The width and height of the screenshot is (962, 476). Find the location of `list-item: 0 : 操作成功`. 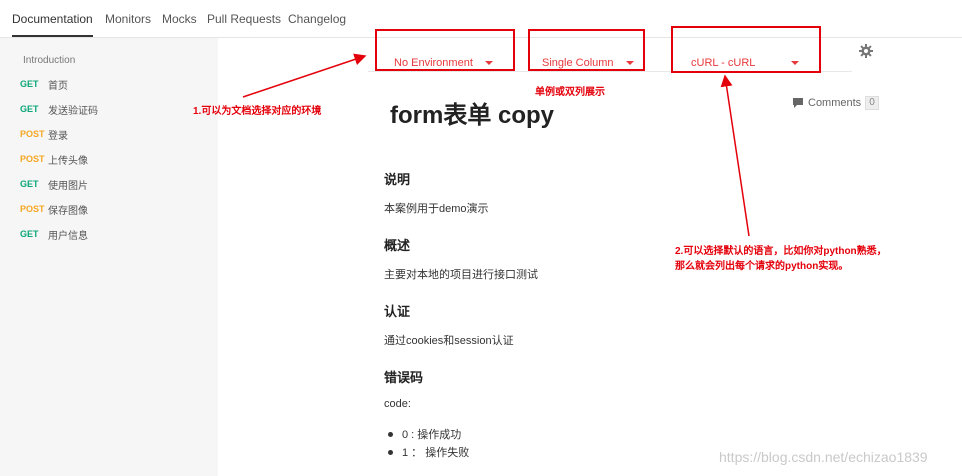

list-item: 0 : 操作成功 is located at coordinates (428, 434).